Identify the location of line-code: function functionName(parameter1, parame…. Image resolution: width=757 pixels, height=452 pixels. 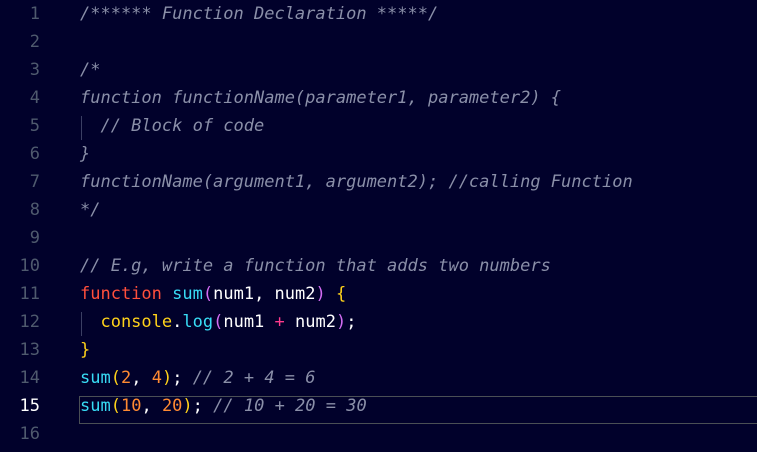
(320, 98).